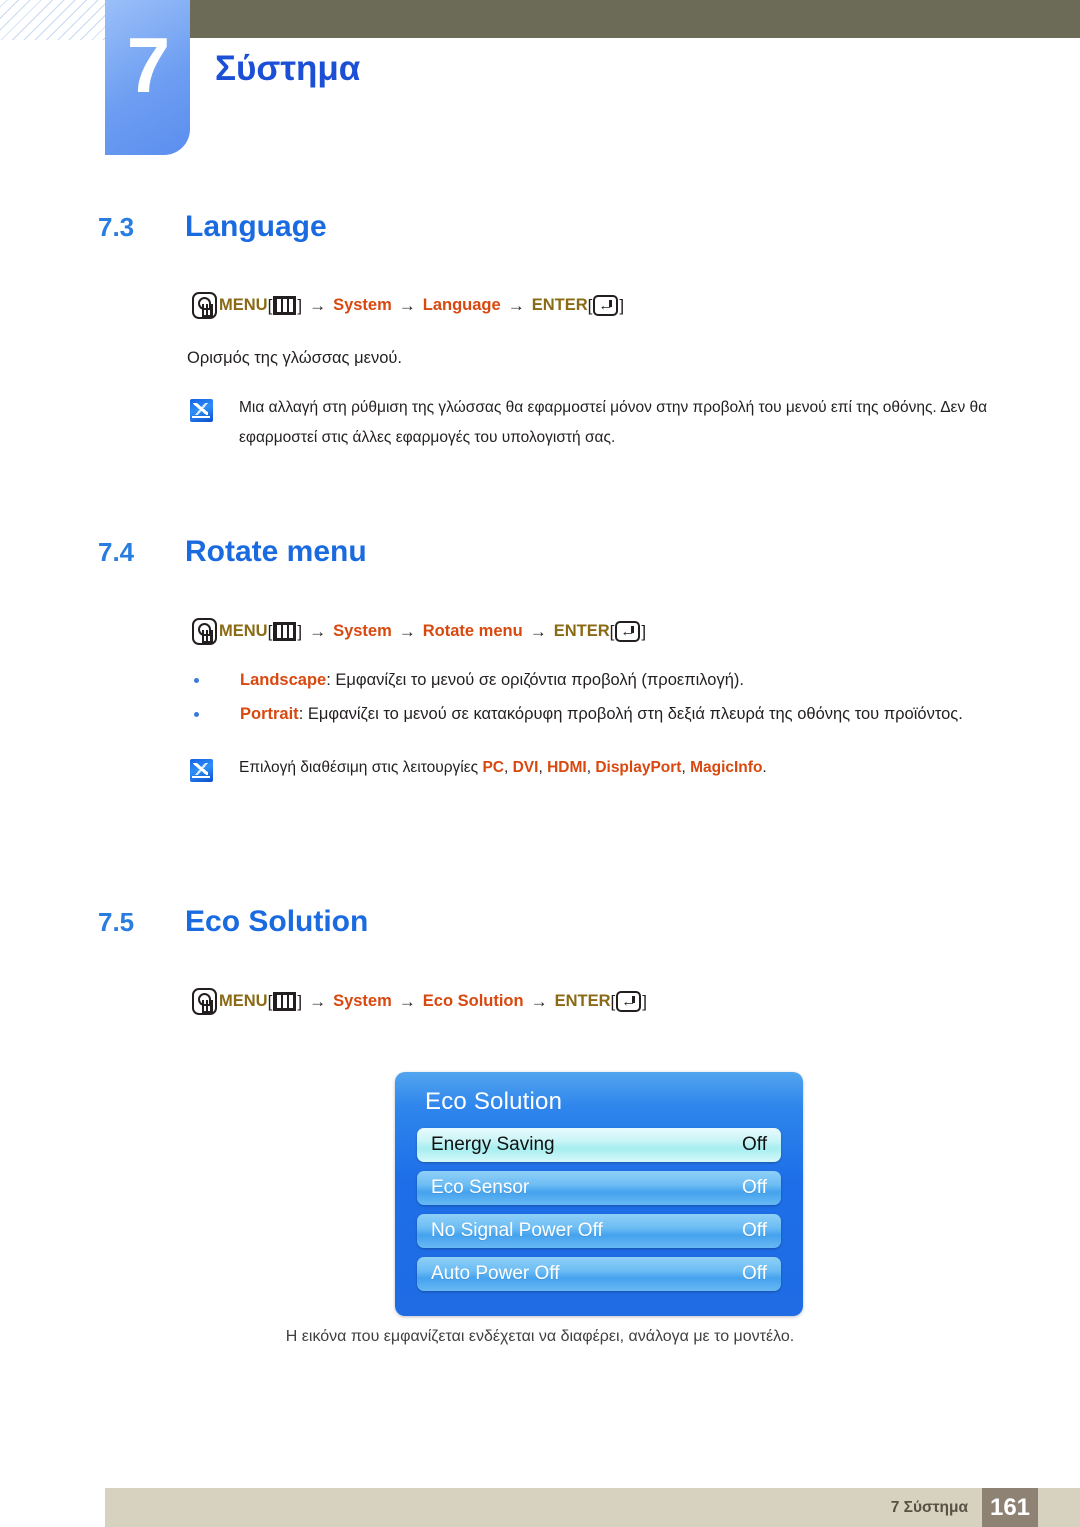 The image size is (1080, 1527). What do you see at coordinates (480, 1187) in the screenshot?
I see `osd-row-label: Eco Sensor` at bounding box center [480, 1187].